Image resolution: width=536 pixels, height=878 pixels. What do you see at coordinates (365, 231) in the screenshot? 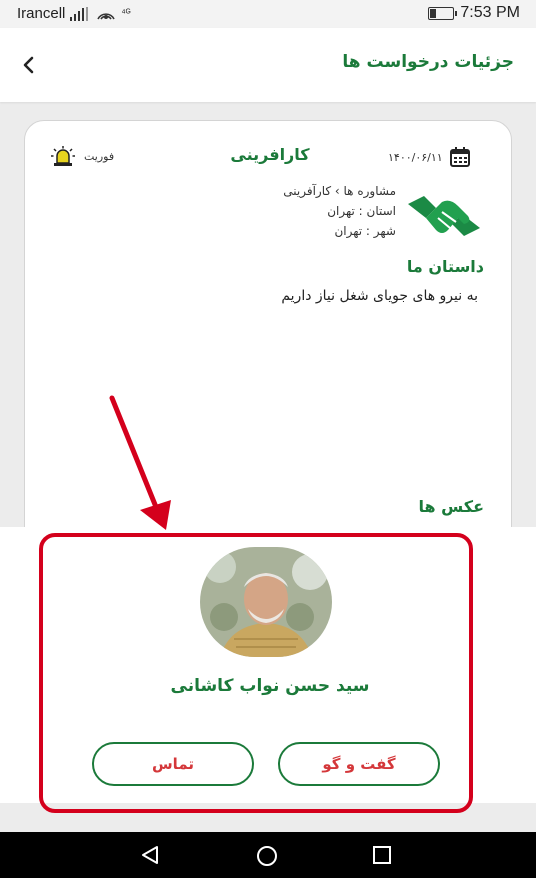
I see `city-label: شهر : تهران` at bounding box center [365, 231].